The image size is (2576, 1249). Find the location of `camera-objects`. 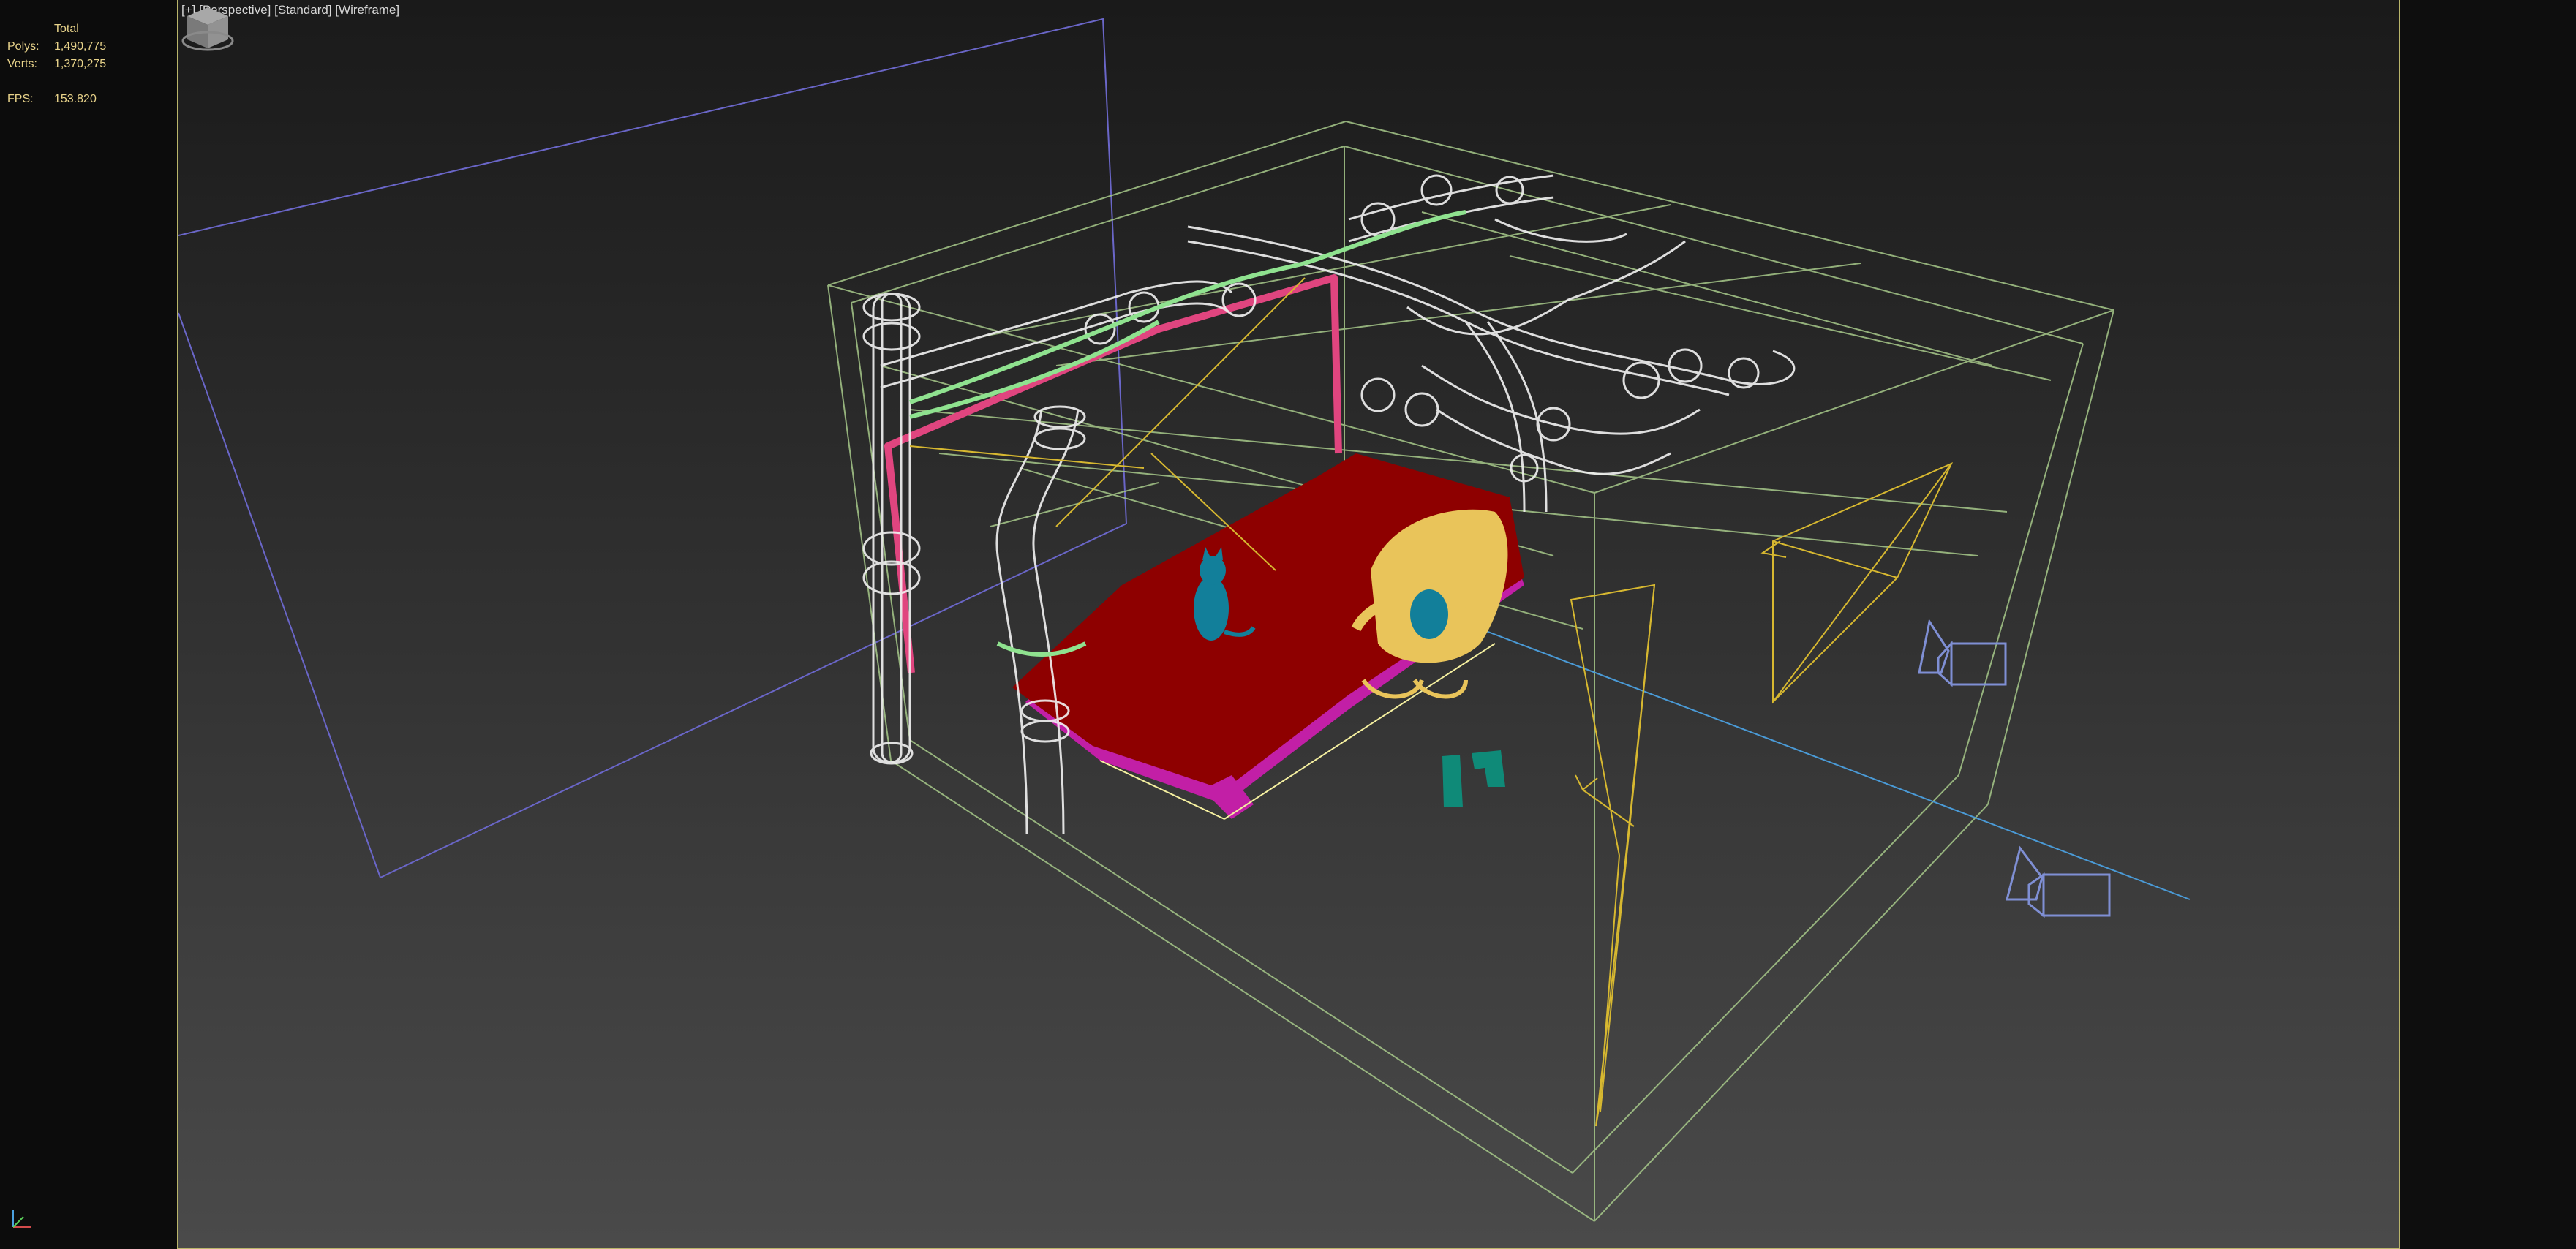

camera-objects is located at coordinates (2014, 768).